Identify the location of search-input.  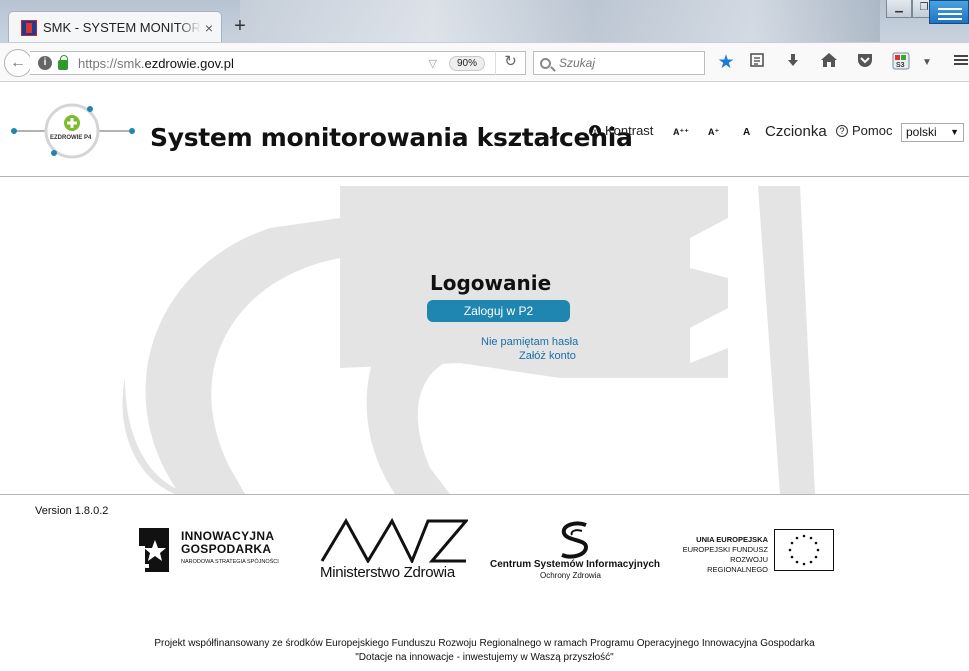
(629, 63).